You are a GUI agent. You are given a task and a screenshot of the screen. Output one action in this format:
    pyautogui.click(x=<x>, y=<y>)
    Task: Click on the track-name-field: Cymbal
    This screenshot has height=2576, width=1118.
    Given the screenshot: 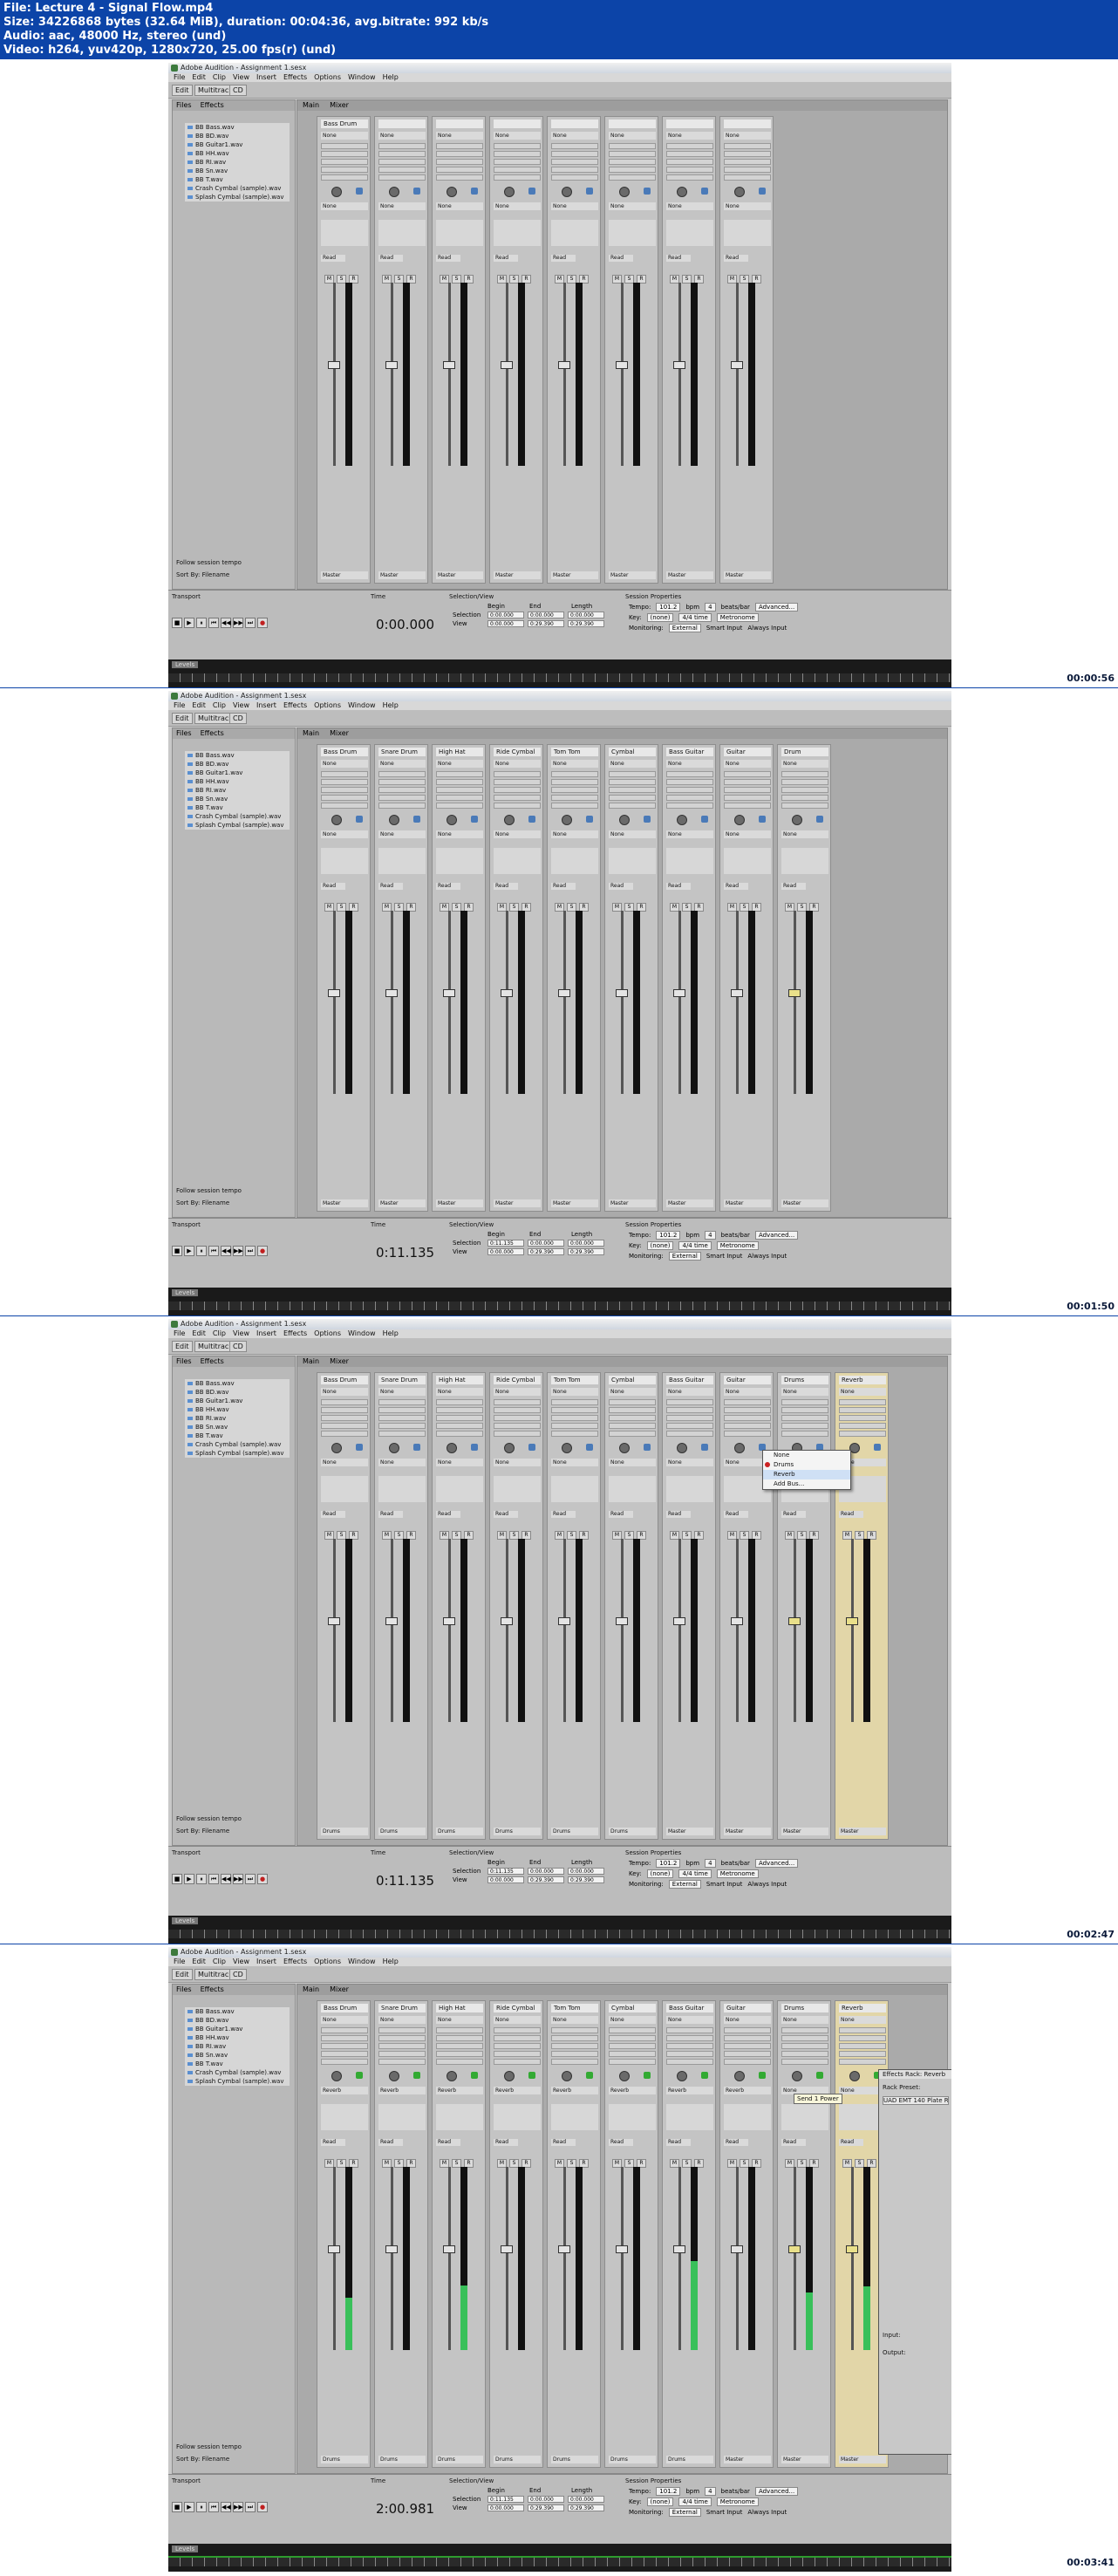 What is the action you would take?
    pyautogui.click(x=632, y=1380)
    